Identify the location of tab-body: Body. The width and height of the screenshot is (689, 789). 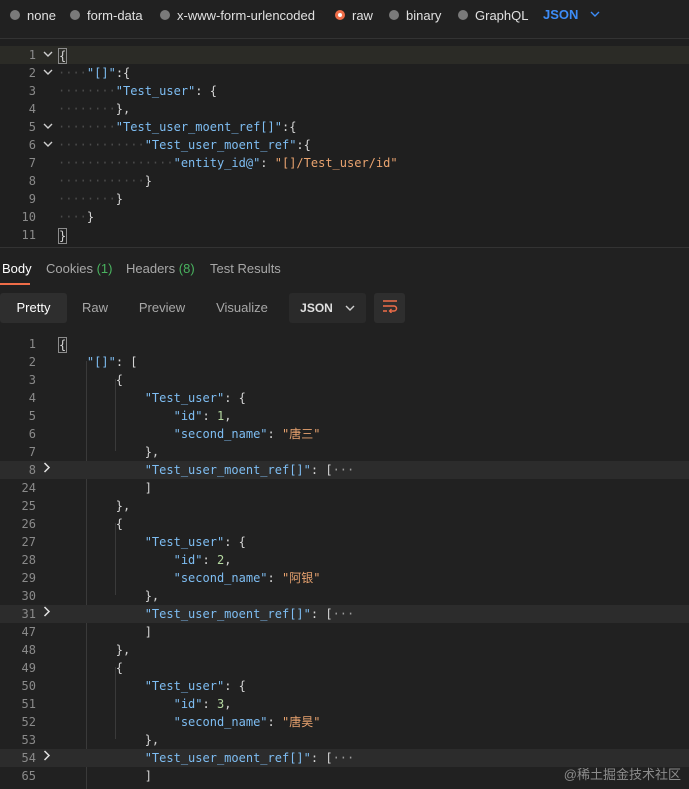
(17, 268).